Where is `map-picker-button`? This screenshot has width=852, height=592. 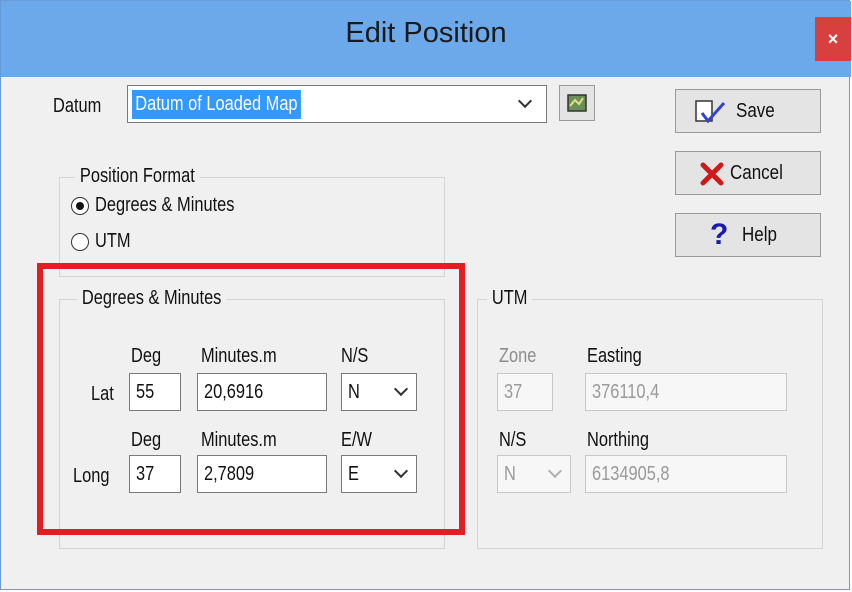
map-picker-button is located at coordinates (577, 103).